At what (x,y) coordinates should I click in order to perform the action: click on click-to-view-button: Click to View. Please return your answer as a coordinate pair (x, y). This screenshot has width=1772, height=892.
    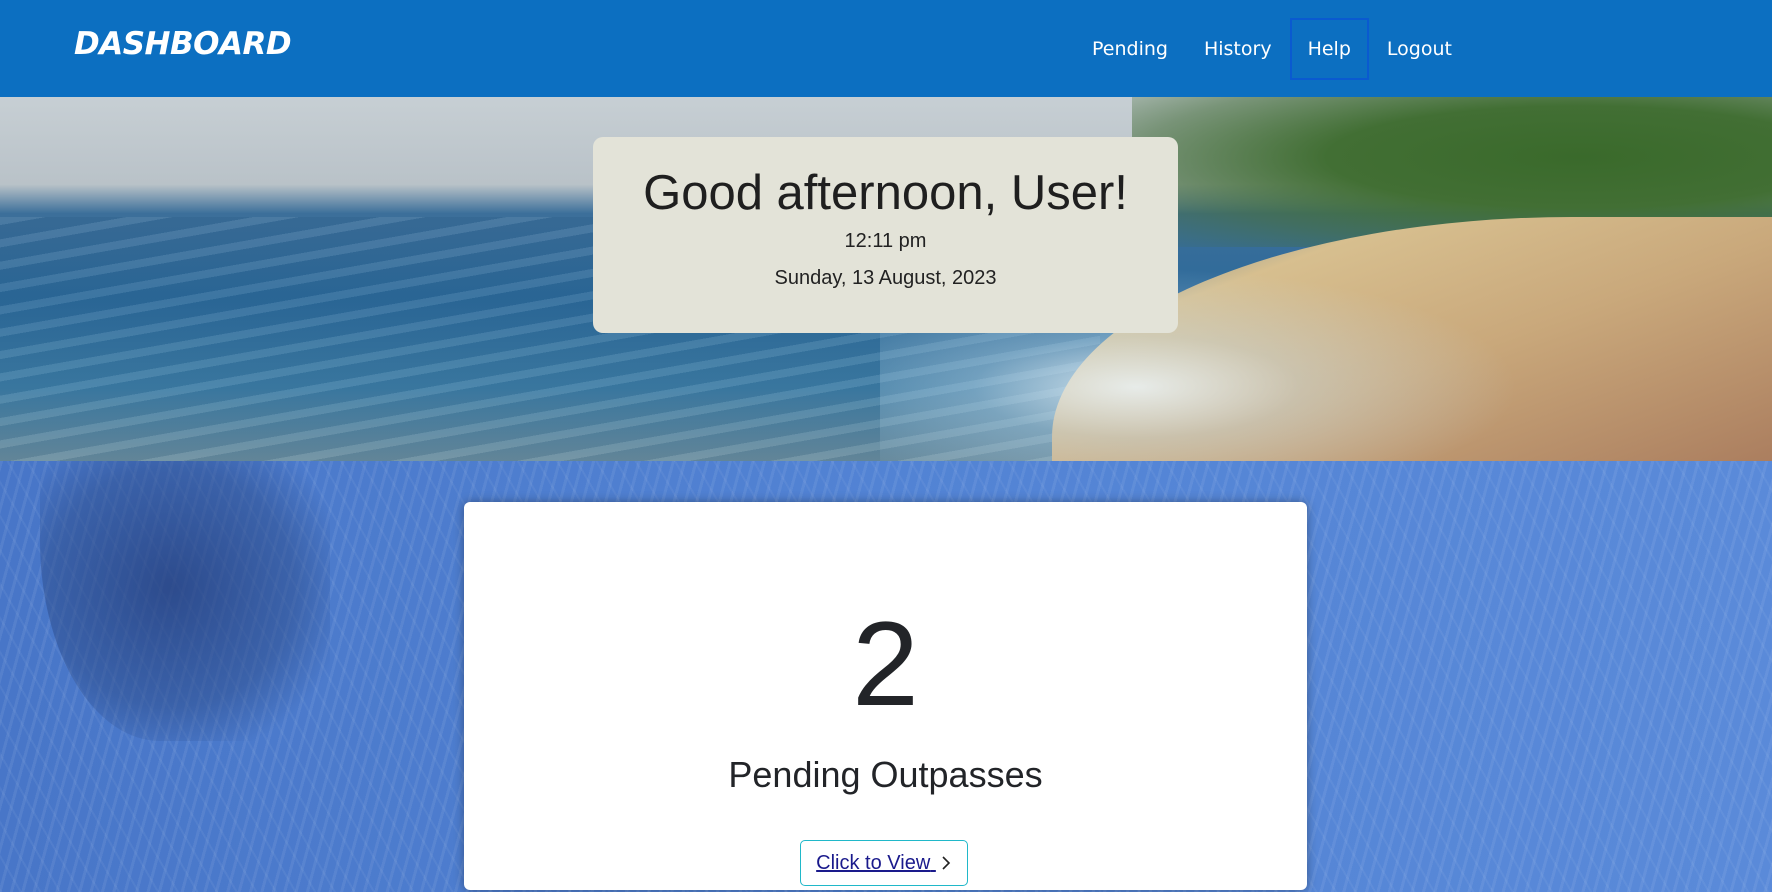
    Looking at the image, I should click on (884, 863).